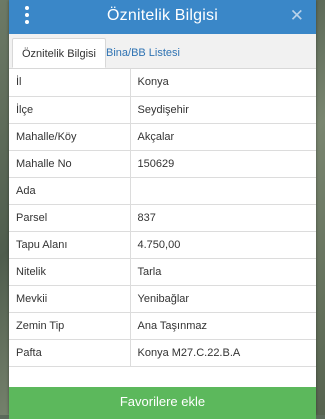 This screenshot has width=325, height=419. What do you see at coordinates (223, 137) in the screenshot?
I see `row-value: Akçalar` at bounding box center [223, 137].